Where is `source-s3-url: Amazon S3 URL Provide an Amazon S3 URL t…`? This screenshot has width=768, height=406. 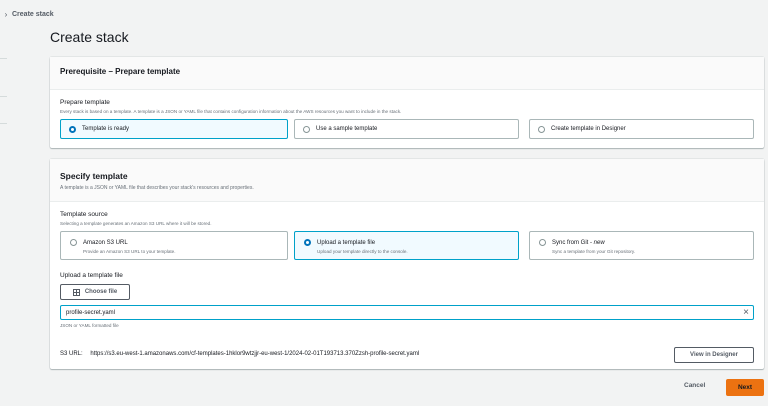 source-s3-url: Amazon S3 URL Provide an Amazon S3 URL t… is located at coordinates (174, 245).